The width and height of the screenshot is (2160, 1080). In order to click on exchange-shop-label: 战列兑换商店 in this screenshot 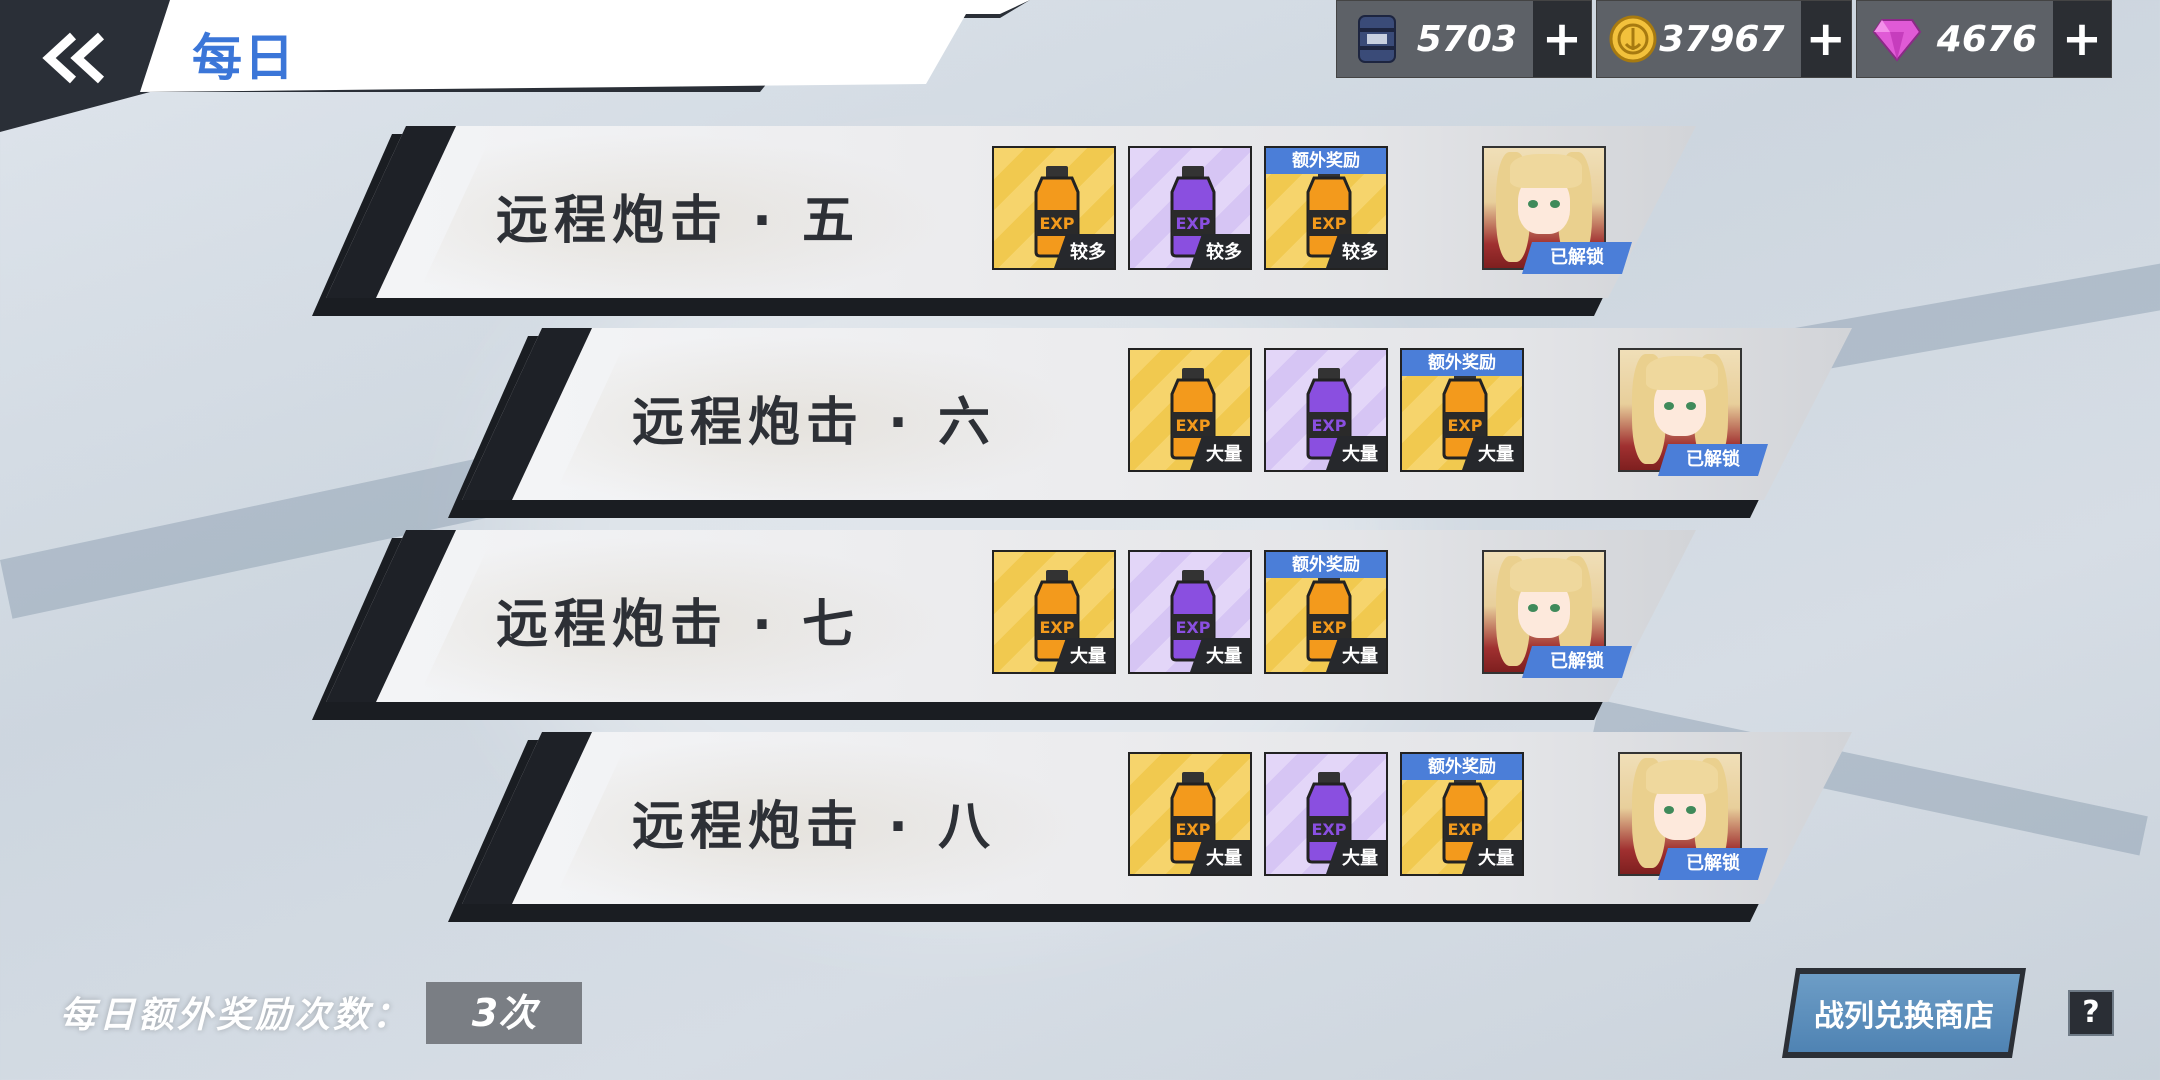, I will do `click(1904, 1013)`.